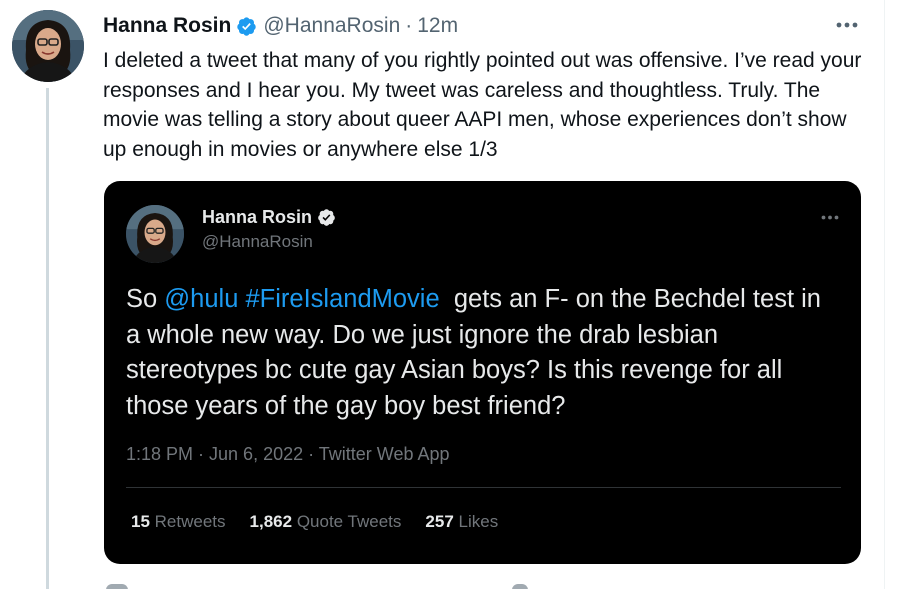  I want to click on tweet-header: Hanna Rosin @HannaRosin · 12m, so click(280, 26).